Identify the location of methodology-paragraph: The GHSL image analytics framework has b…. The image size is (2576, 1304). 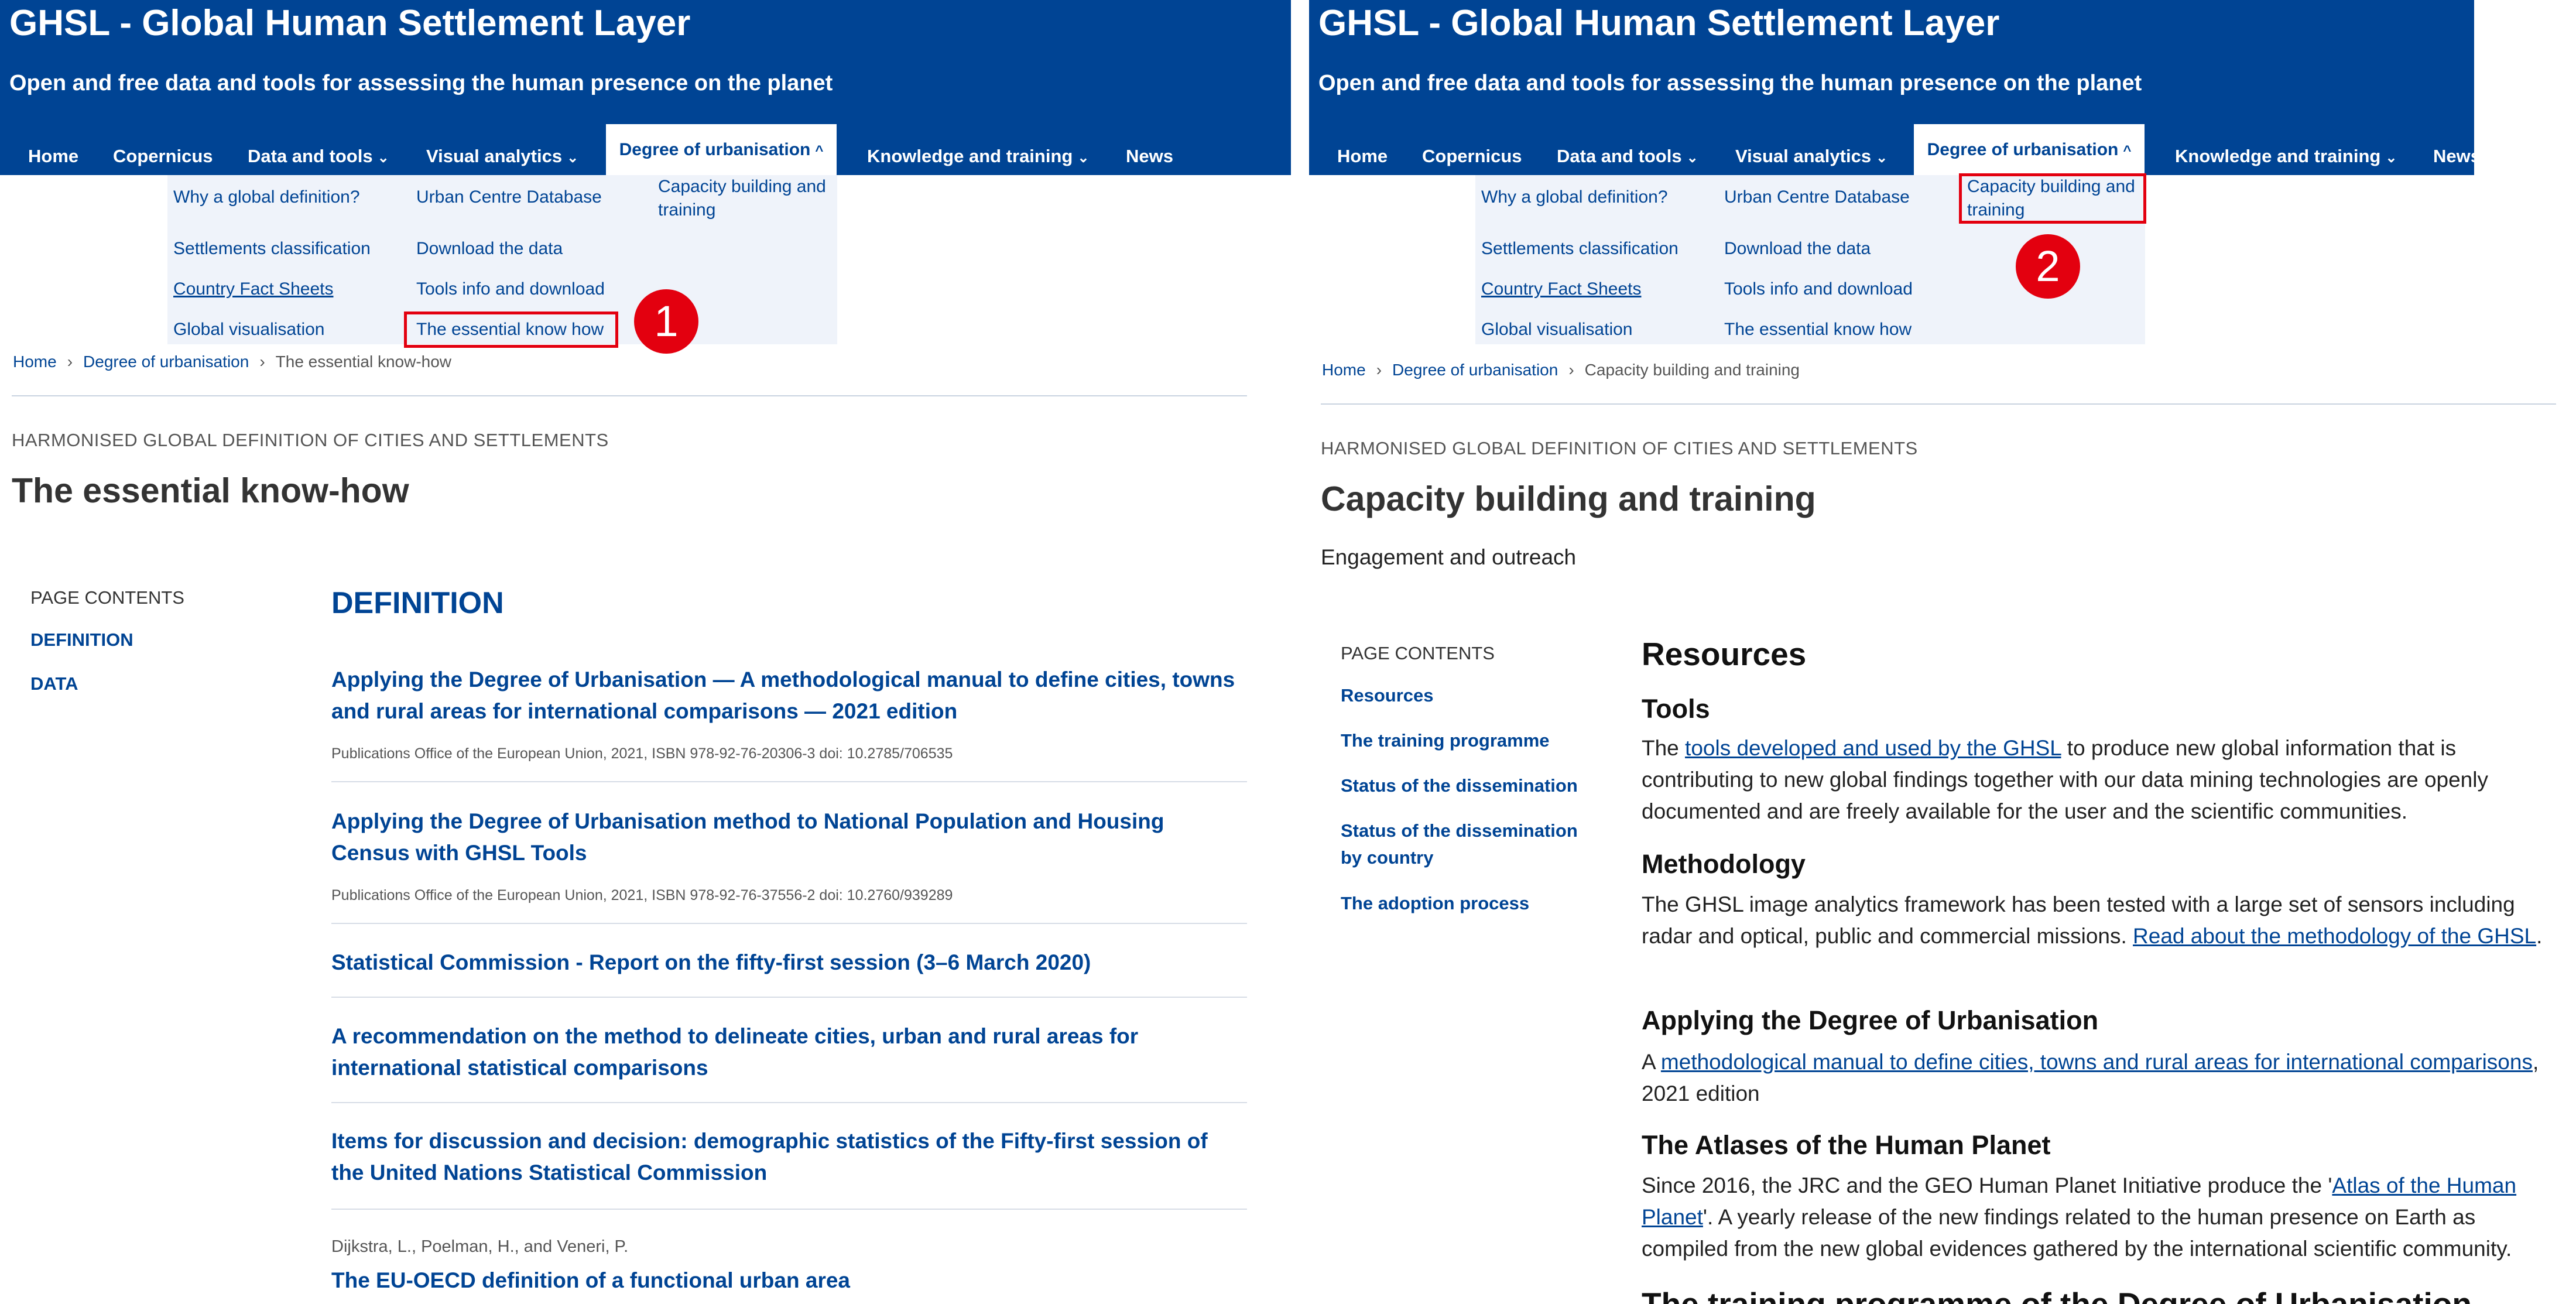
(2097, 920).